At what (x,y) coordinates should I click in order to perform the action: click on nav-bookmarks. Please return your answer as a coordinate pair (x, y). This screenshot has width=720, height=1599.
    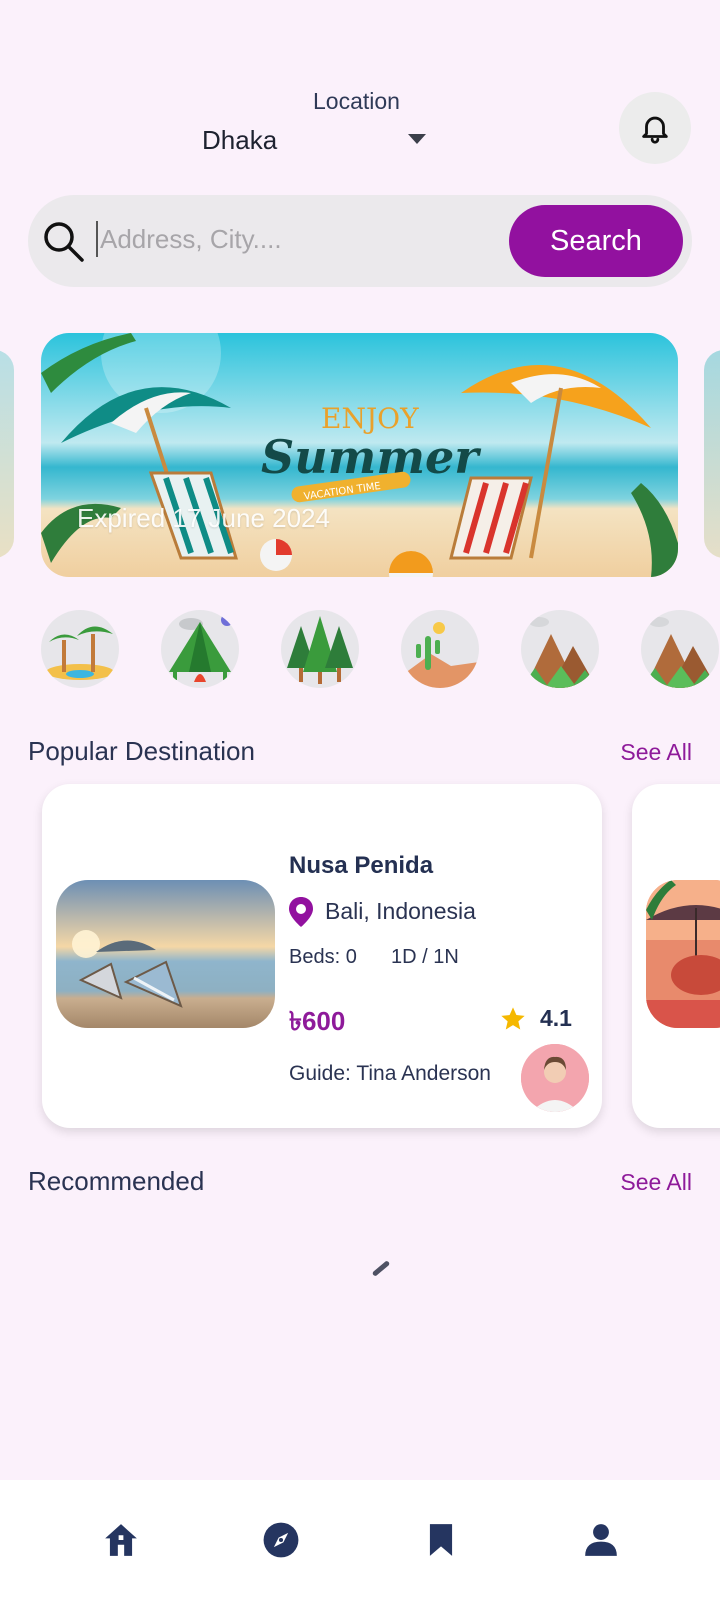
    Looking at the image, I should click on (441, 1540).